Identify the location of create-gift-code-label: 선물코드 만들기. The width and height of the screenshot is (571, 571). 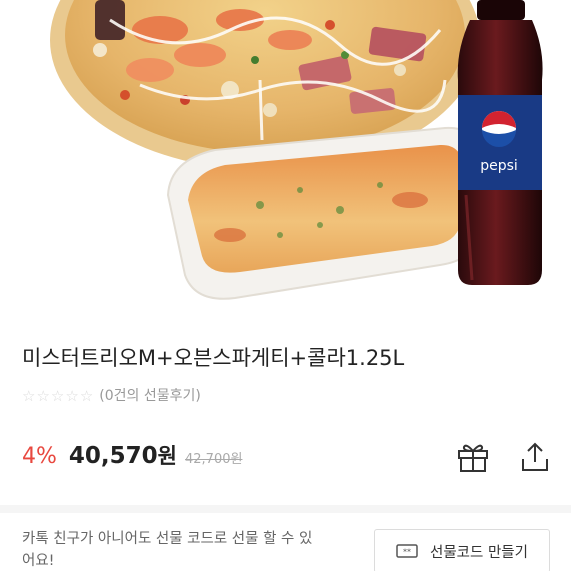
(479, 552).